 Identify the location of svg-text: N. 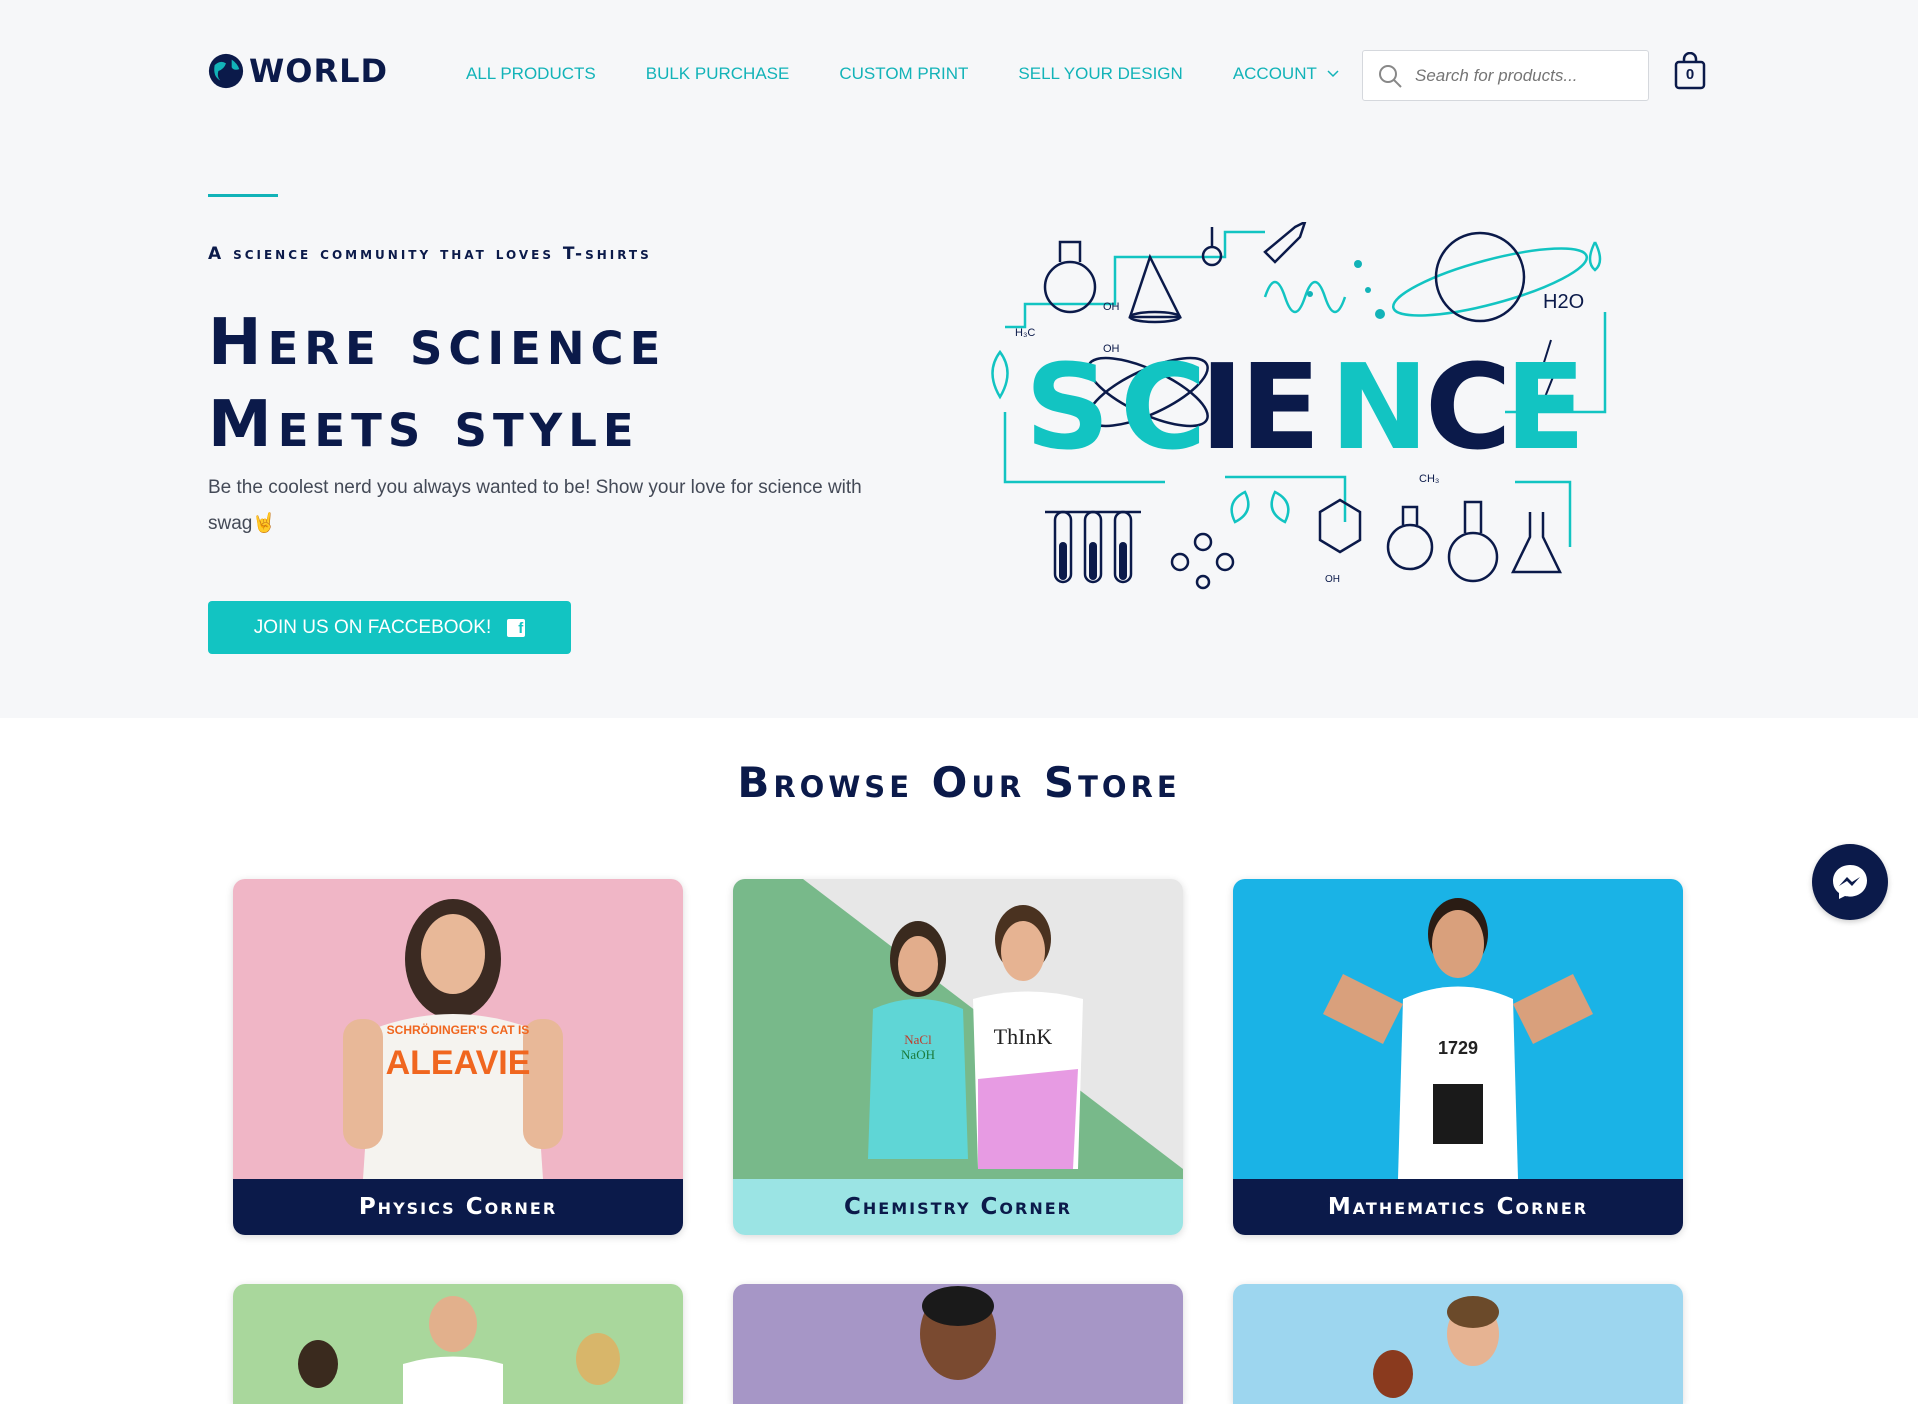
(1379, 407).